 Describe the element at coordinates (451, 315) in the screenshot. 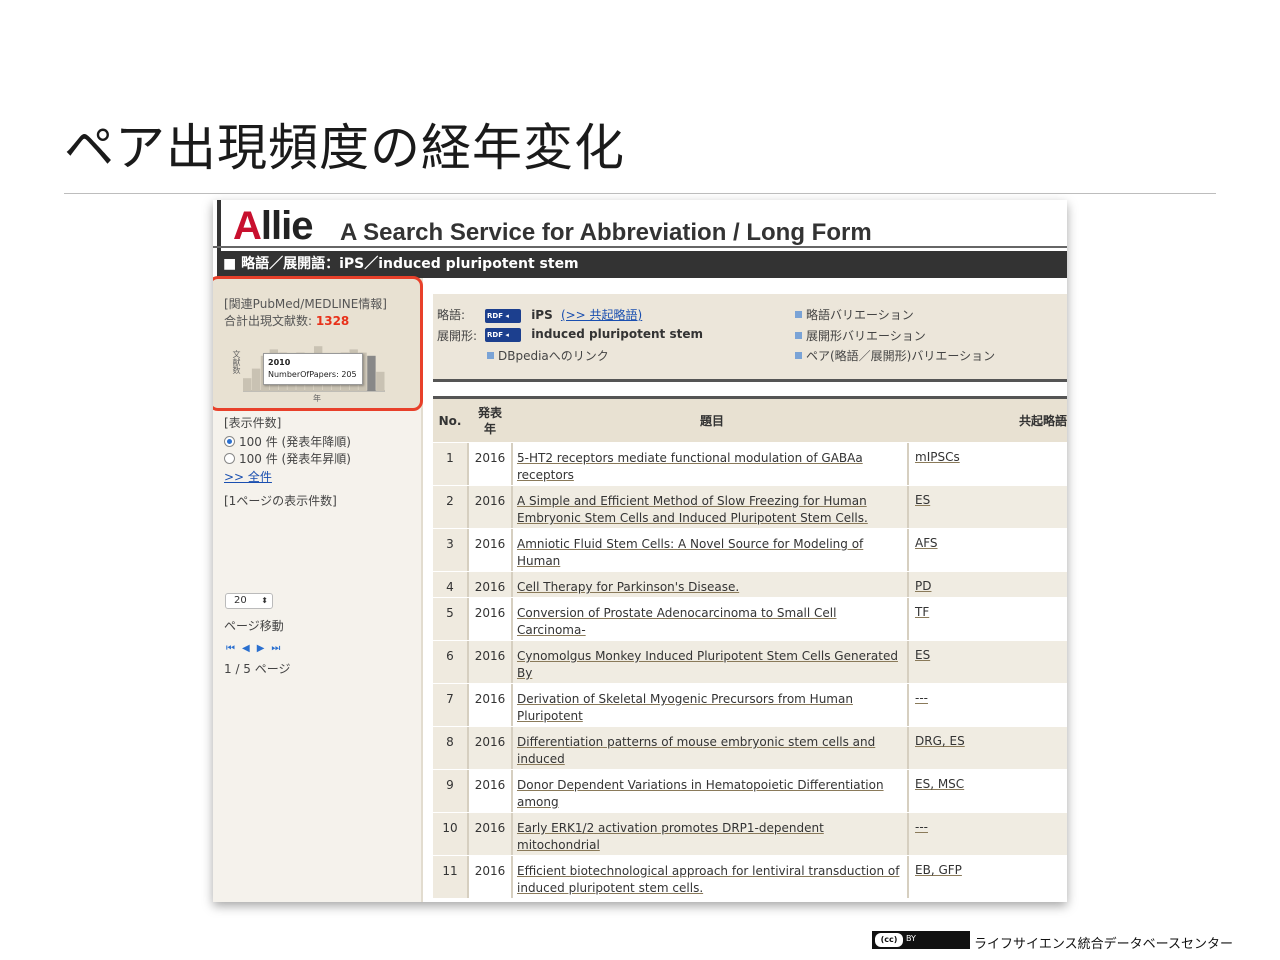

I see `abbr-label: 略語:` at that location.